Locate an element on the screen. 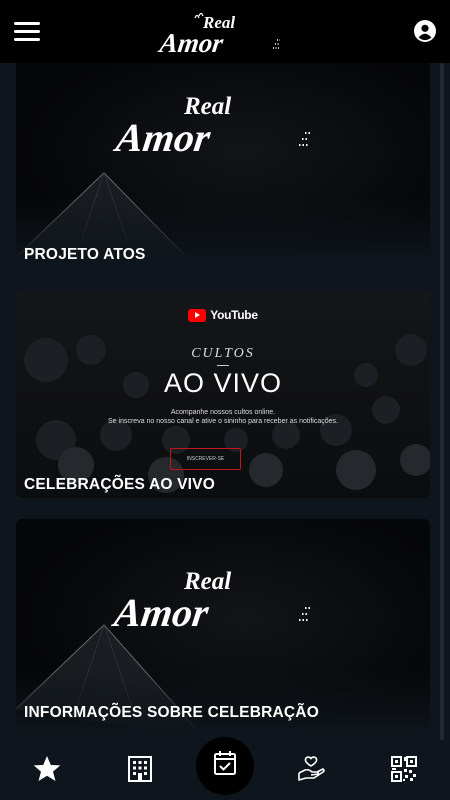  subscribe-button: INSCREVER-SE is located at coordinates (205, 459).